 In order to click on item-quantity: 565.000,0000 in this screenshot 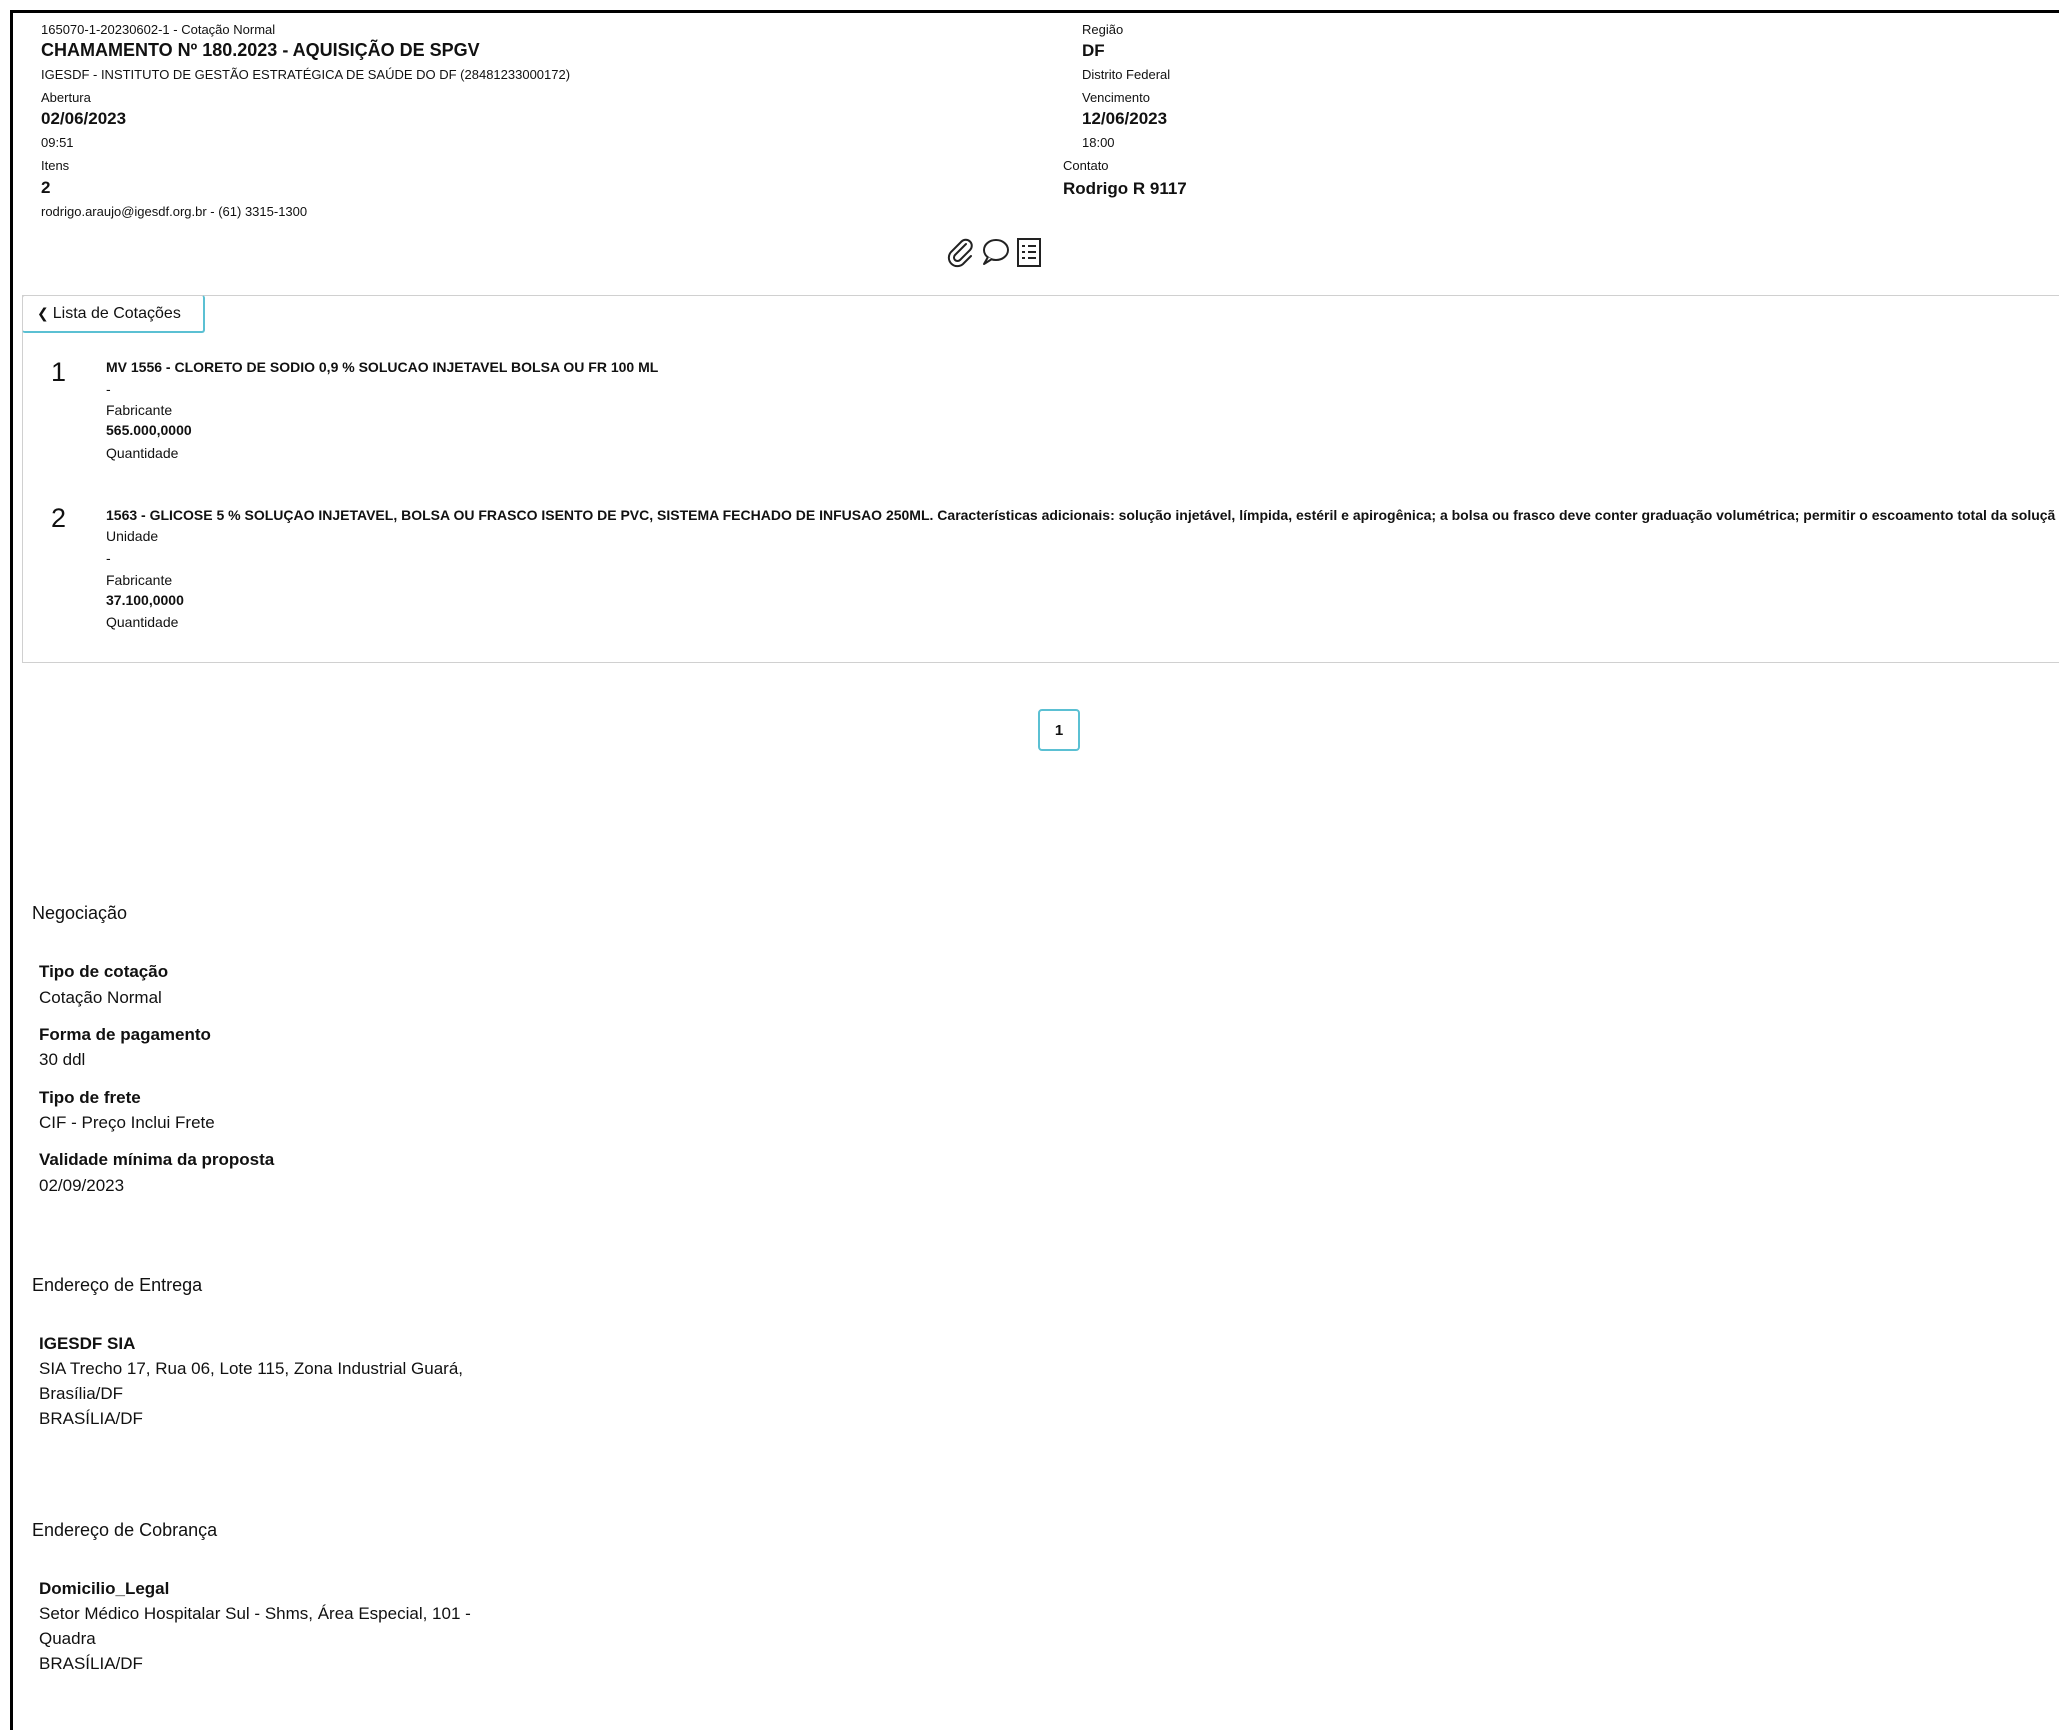, I will do `click(149, 430)`.